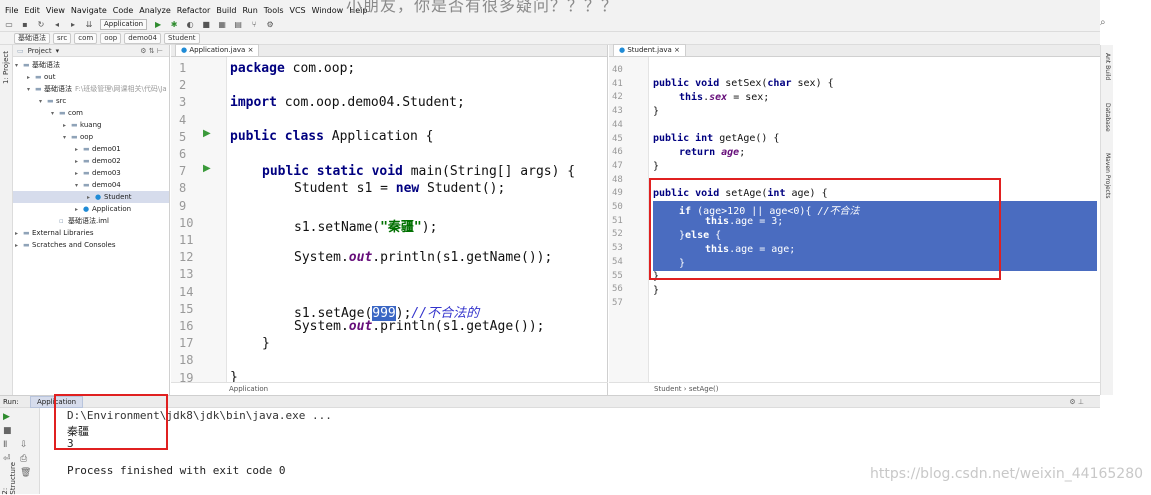  What do you see at coordinates (234, 376) in the screenshot?
I see `code-line-19: }` at bounding box center [234, 376].